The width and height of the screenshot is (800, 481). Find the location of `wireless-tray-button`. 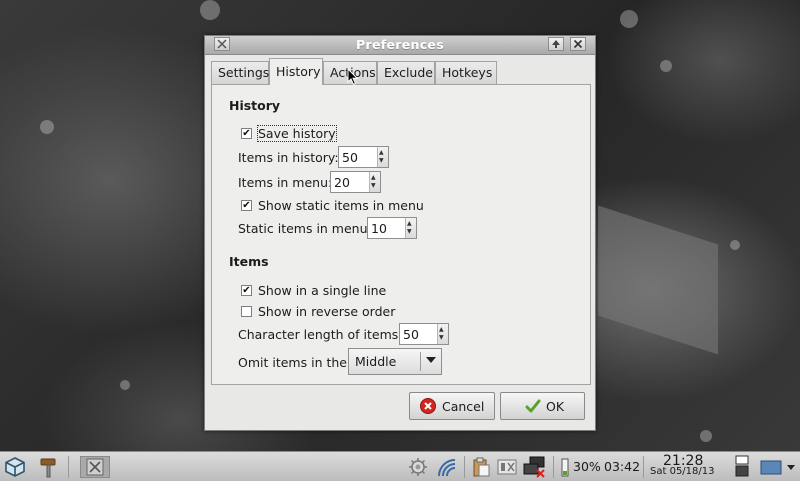

wireless-tray-button is located at coordinates (447, 467).